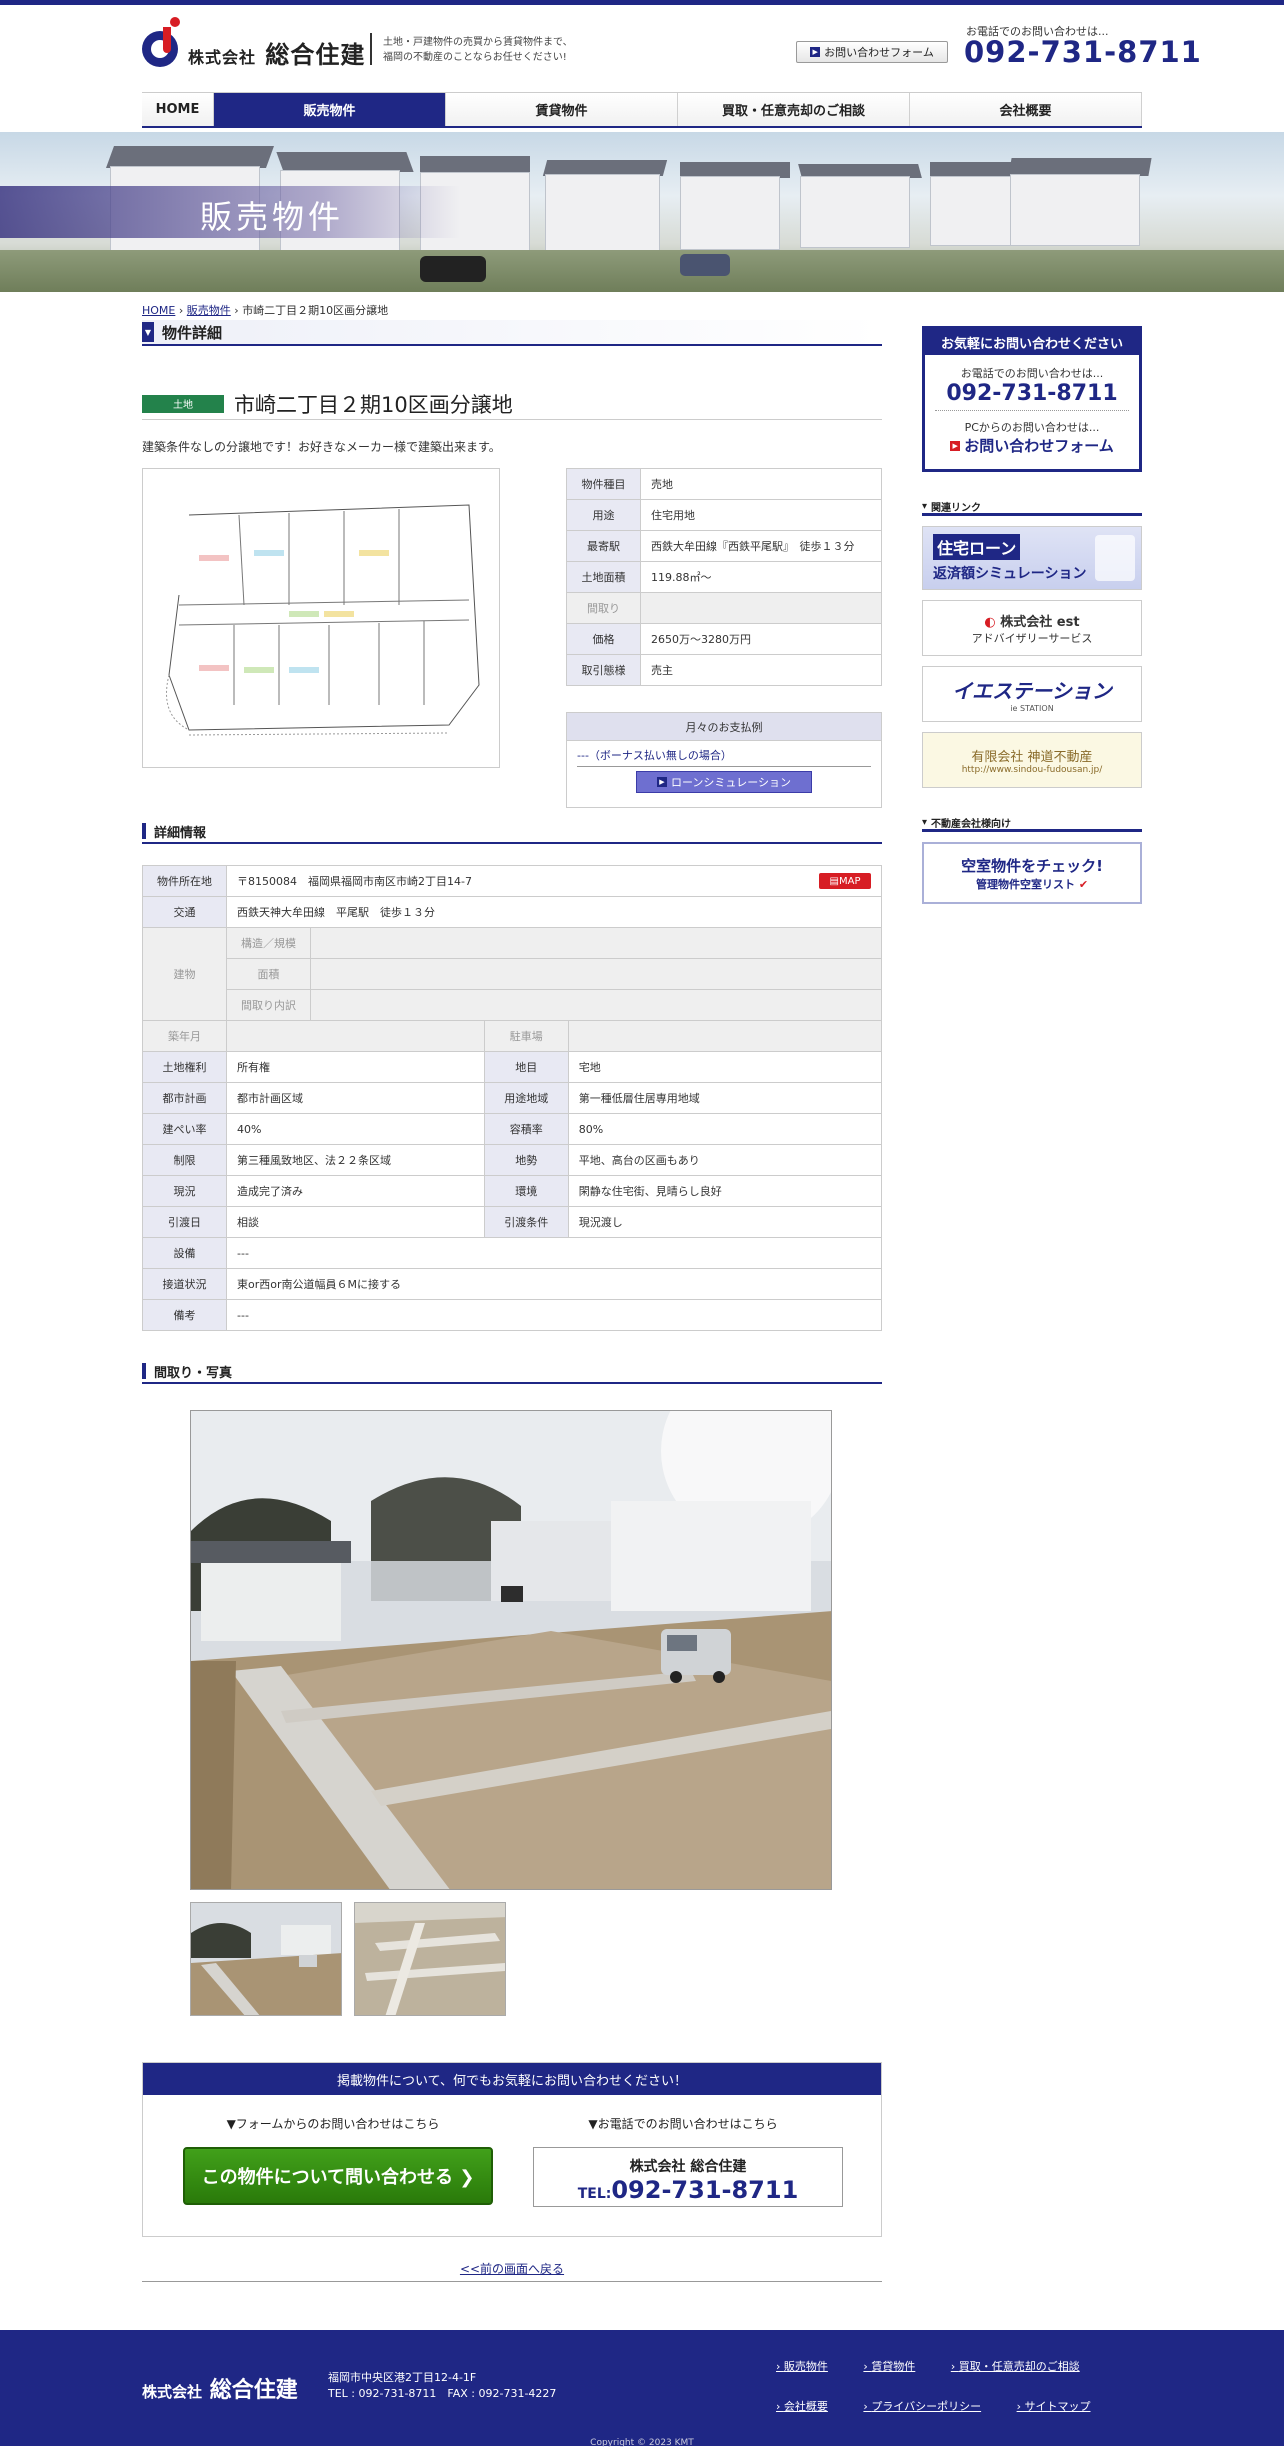  Describe the element at coordinates (925, 822) in the screenshot. I see `triangle-icon: ▾` at that location.